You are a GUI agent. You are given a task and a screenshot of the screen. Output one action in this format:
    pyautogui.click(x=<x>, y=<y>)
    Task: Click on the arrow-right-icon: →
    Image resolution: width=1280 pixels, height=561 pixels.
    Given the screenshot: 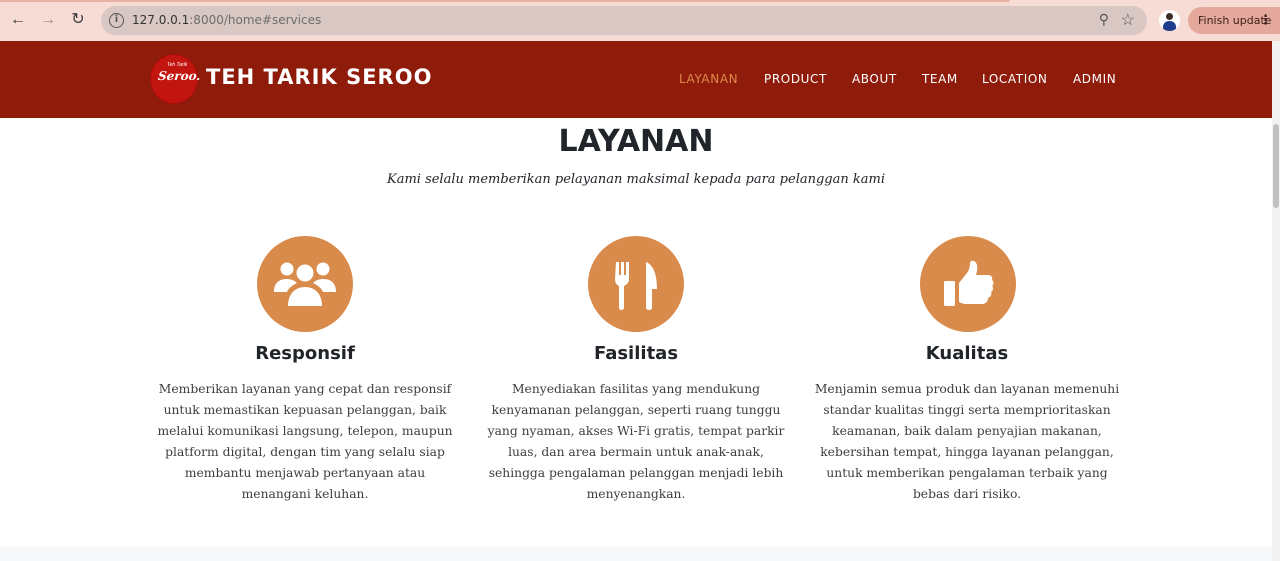 What is the action you would take?
    pyautogui.click(x=48, y=20)
    